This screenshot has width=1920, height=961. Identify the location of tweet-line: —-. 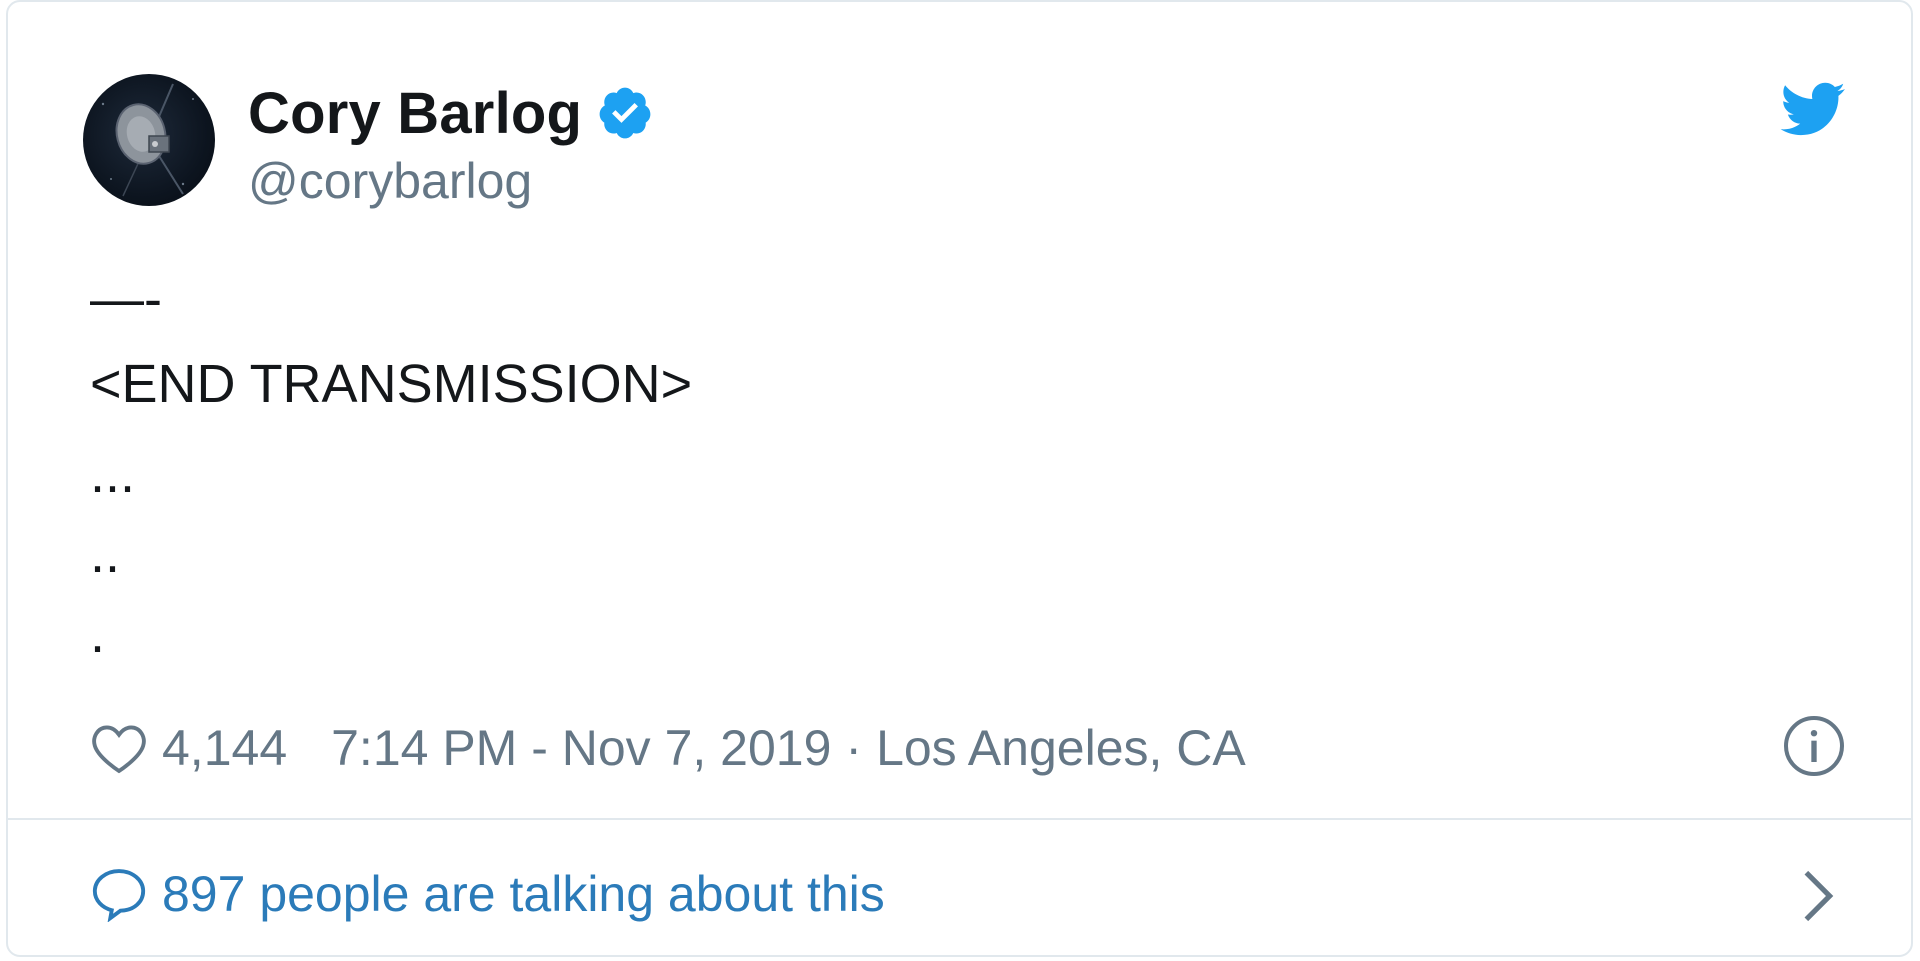
(126, 299).